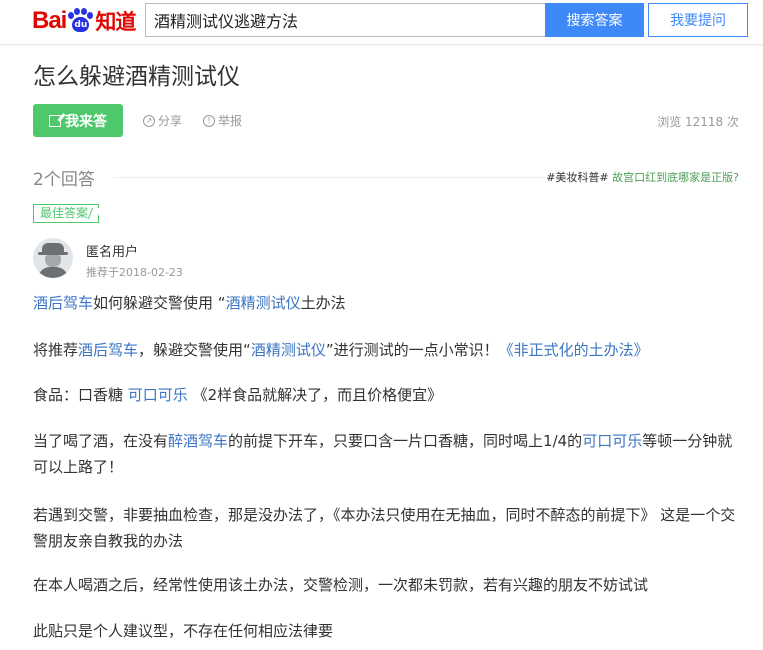  I want to click on answers-count-bar: 2个回答 #美妆科普# 故宫口红到底哪家是正版?, so click(386, 177).